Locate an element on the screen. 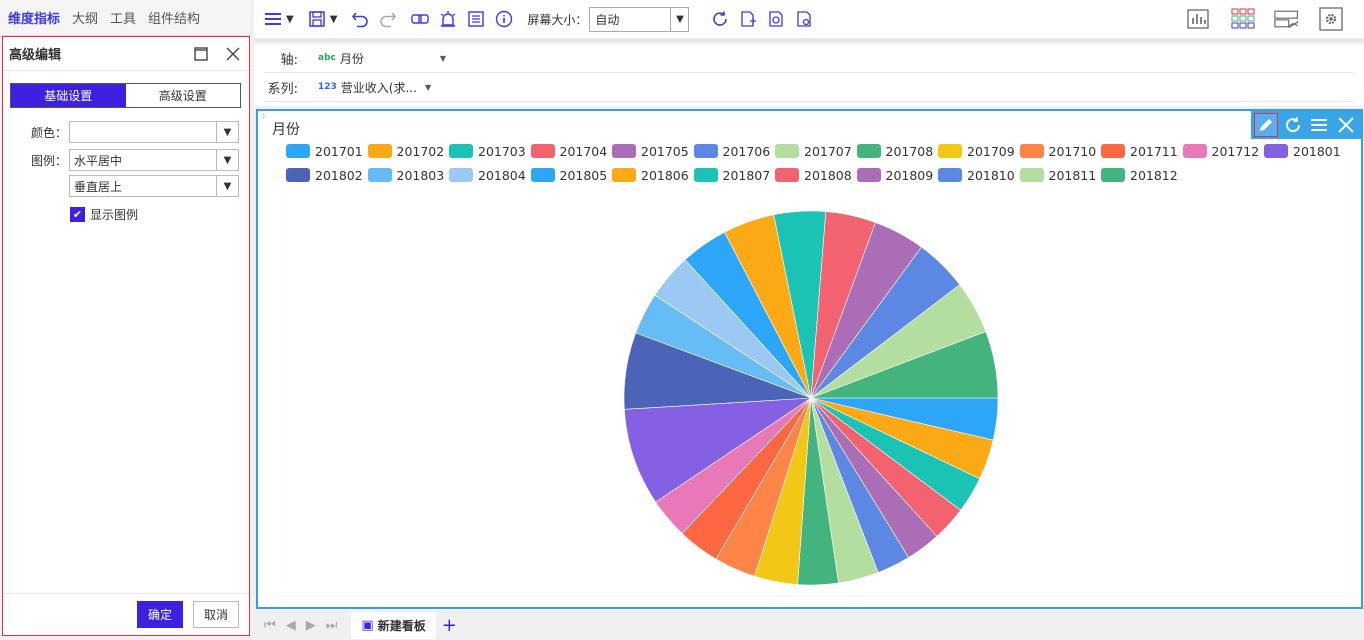 This screenshot has width=1364, height=640. legend-item: 201702 is located at coordinates (408, 151).